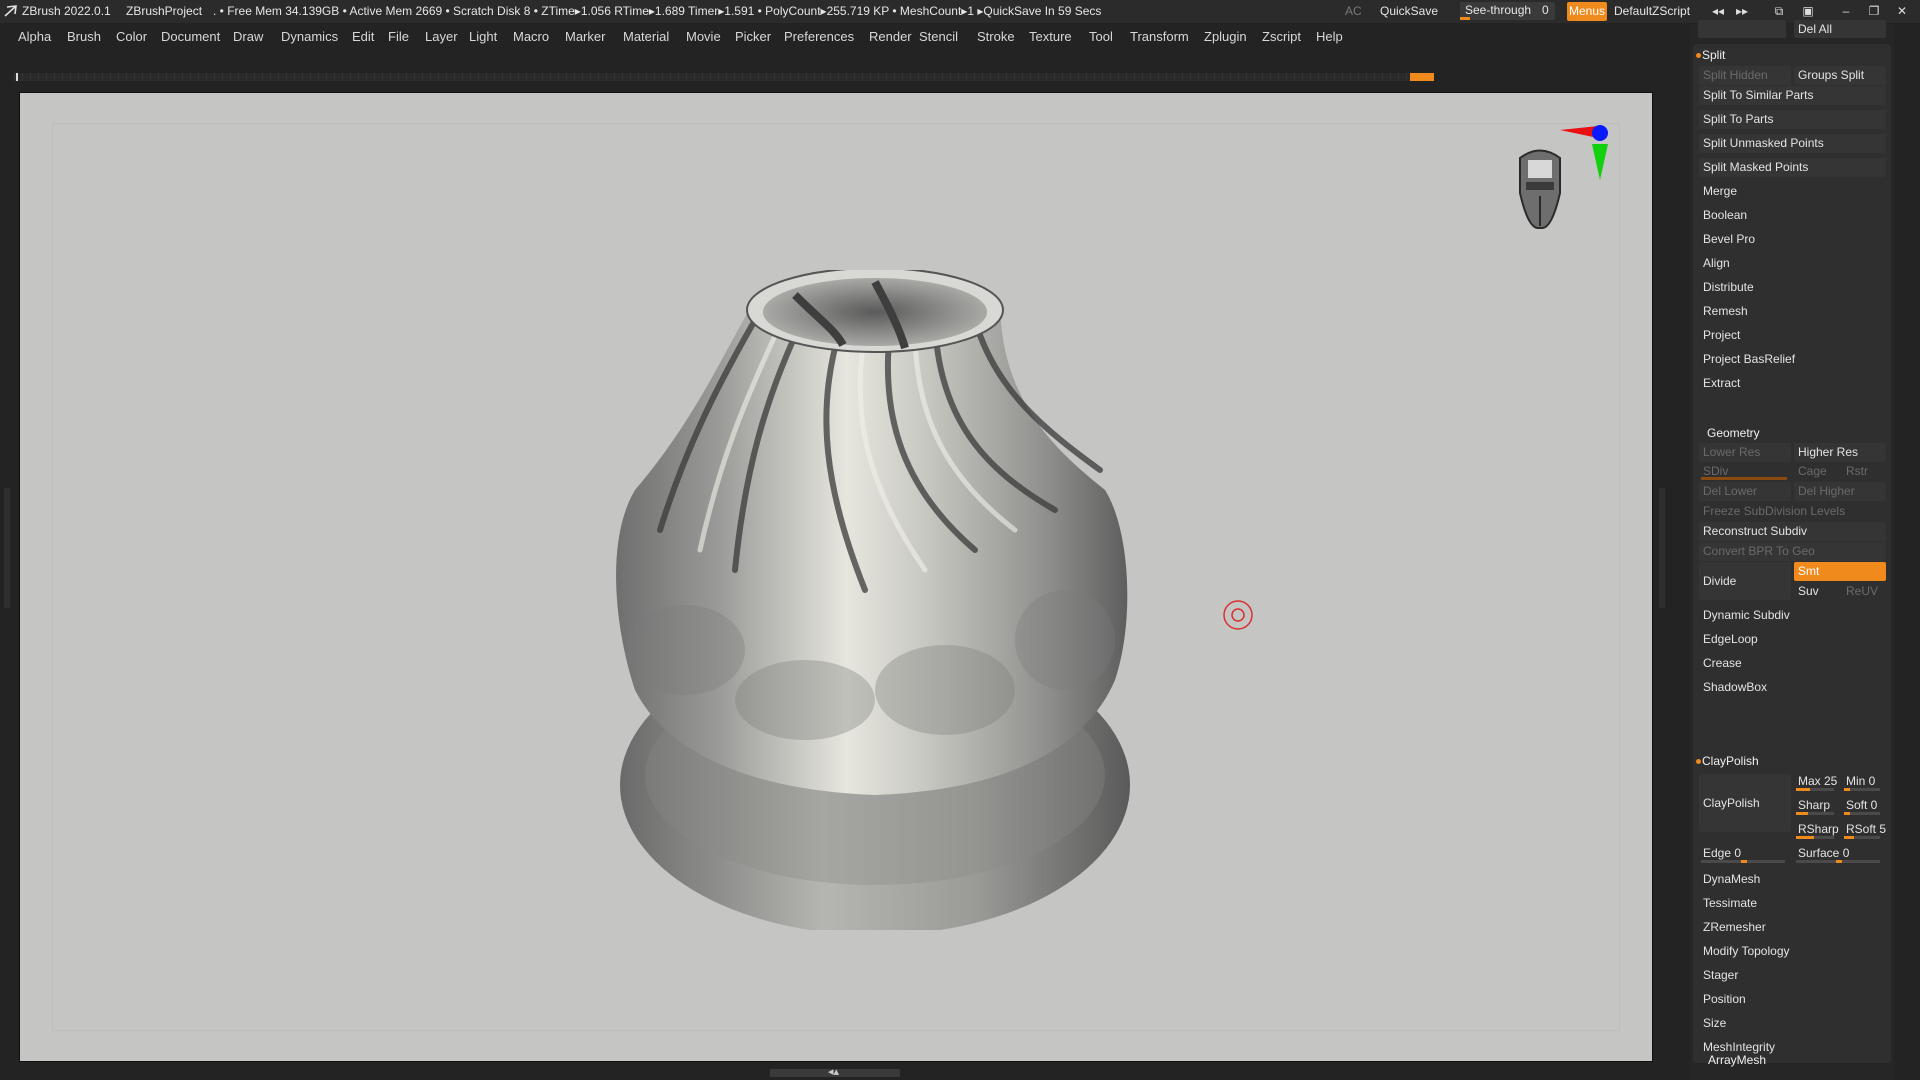  Describe the element at coordinates (1792, 191) in the screenshot. I see `merge-button: Merge` at that location.